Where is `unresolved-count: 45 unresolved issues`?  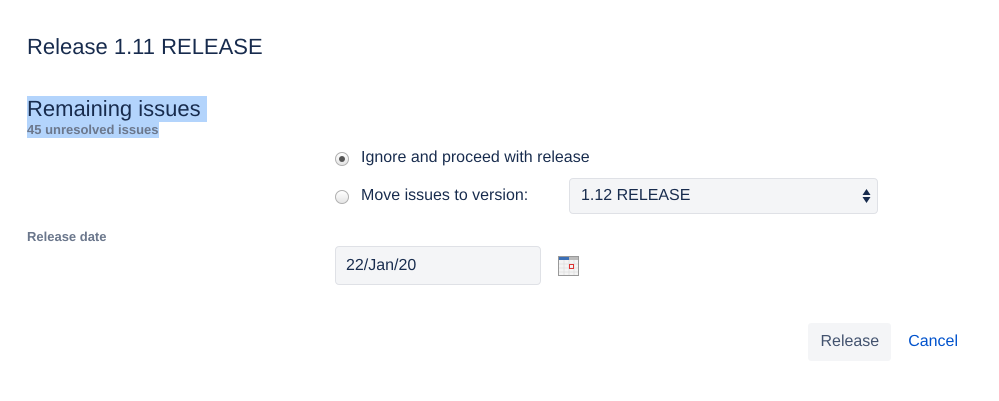
unresolved-count: 45 unresolved issues is located at coordinates (93, 130).